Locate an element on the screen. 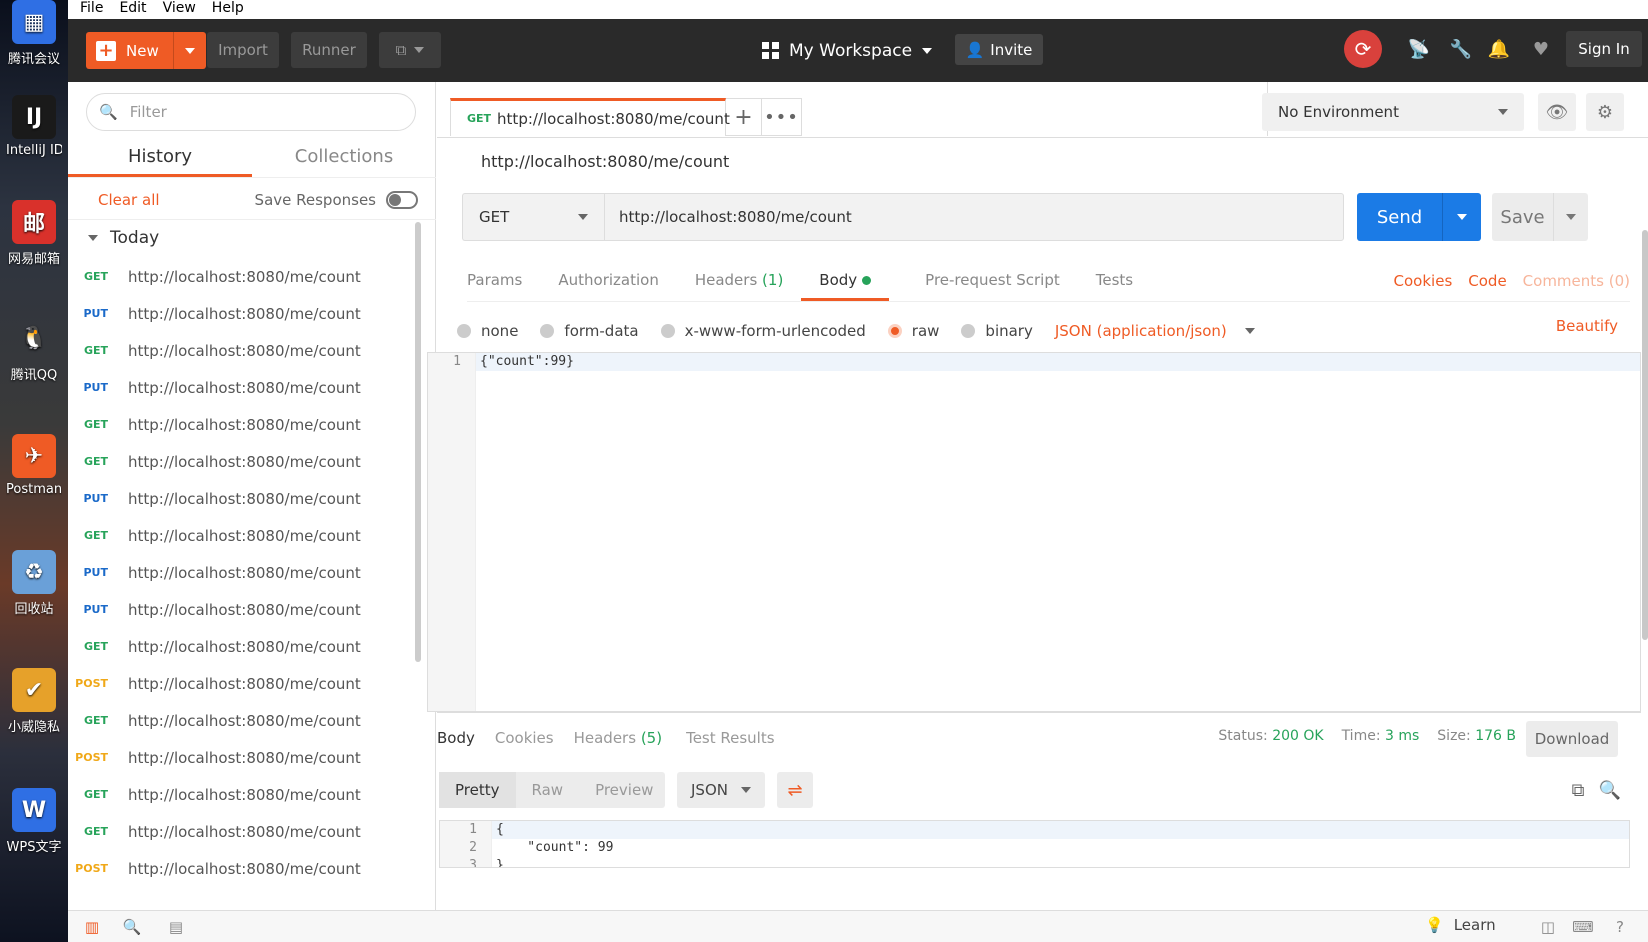 The image size is (1648, 942). sidebar-scrollbar is located at coordinates (418, 442).